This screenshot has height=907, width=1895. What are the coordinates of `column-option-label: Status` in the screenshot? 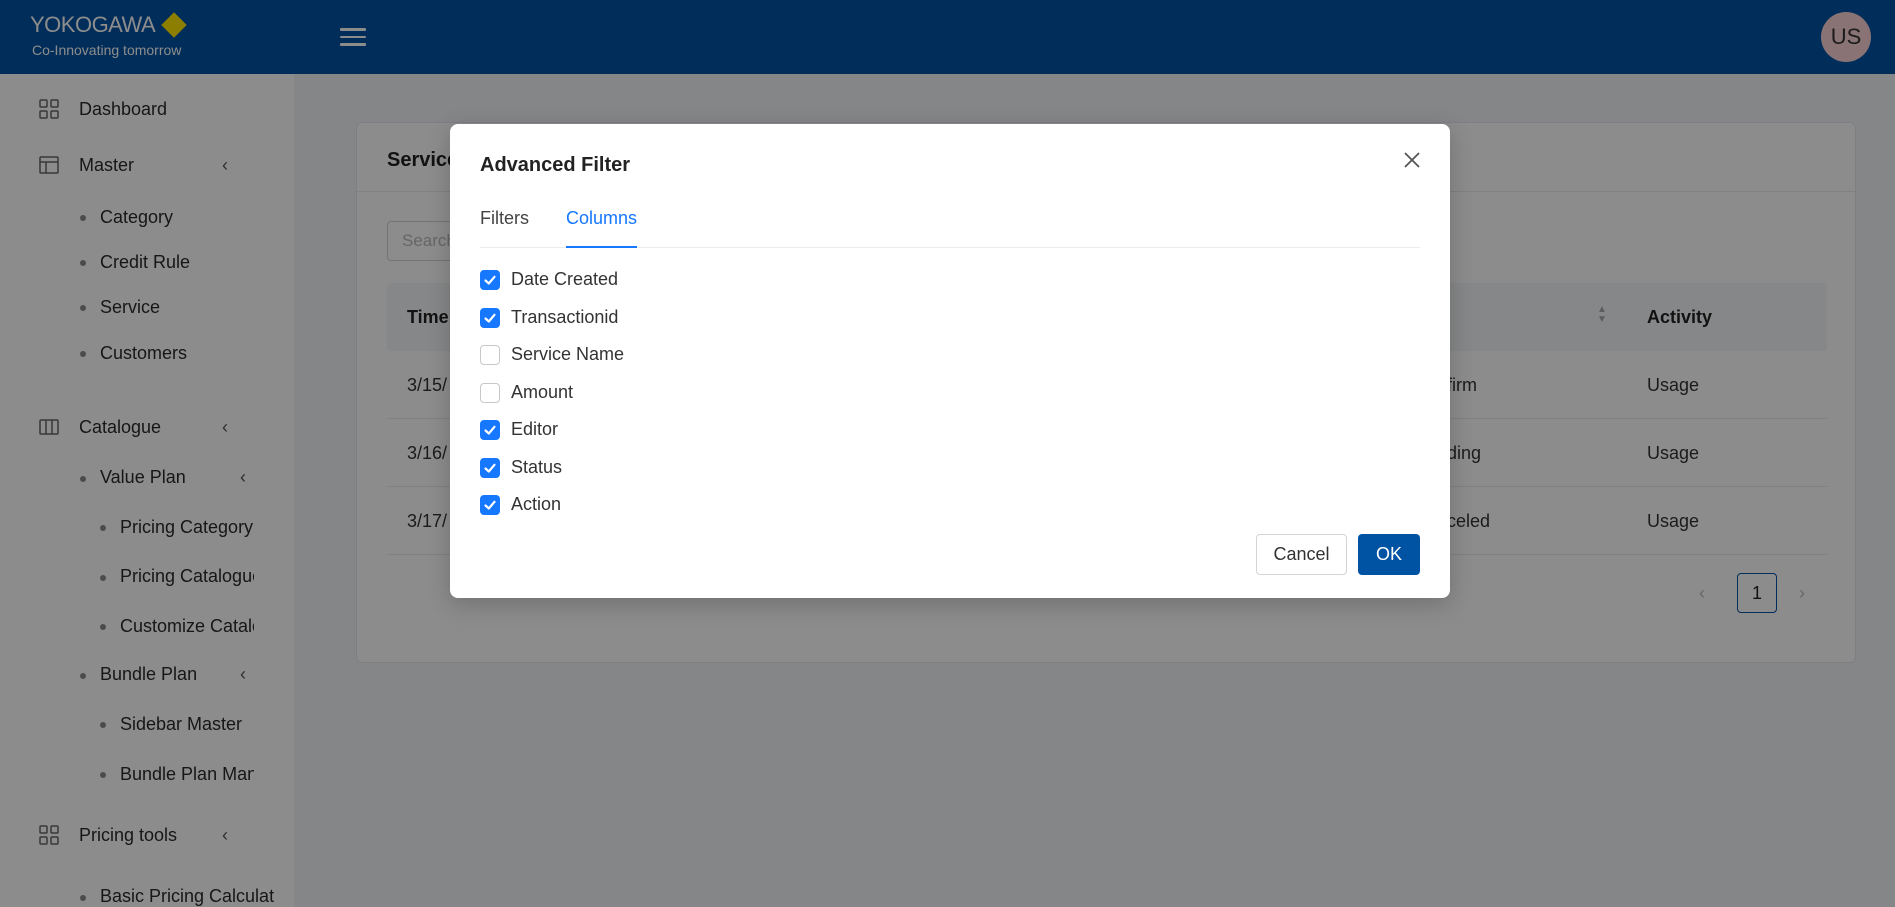 It's located at (537, 467).